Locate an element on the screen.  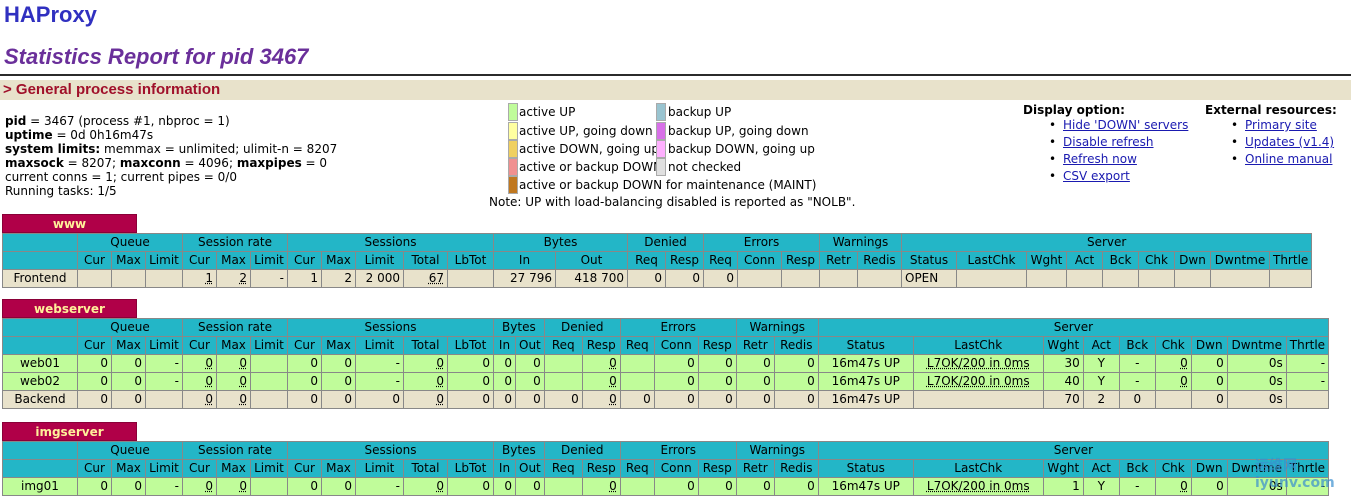
online-manual-link: Online manual is located at coordinates (1288, 159).